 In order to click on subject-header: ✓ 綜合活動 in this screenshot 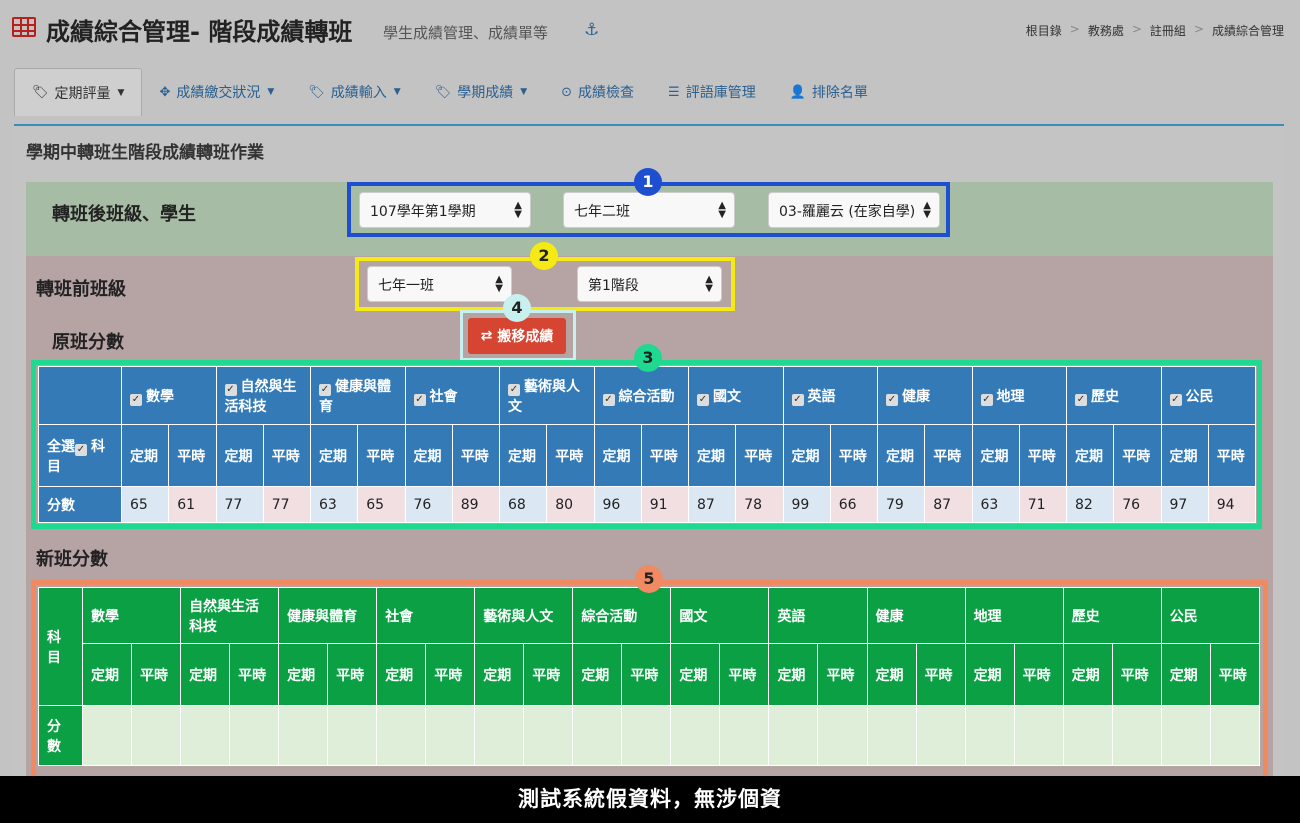, I will do `click(641, 395)`.